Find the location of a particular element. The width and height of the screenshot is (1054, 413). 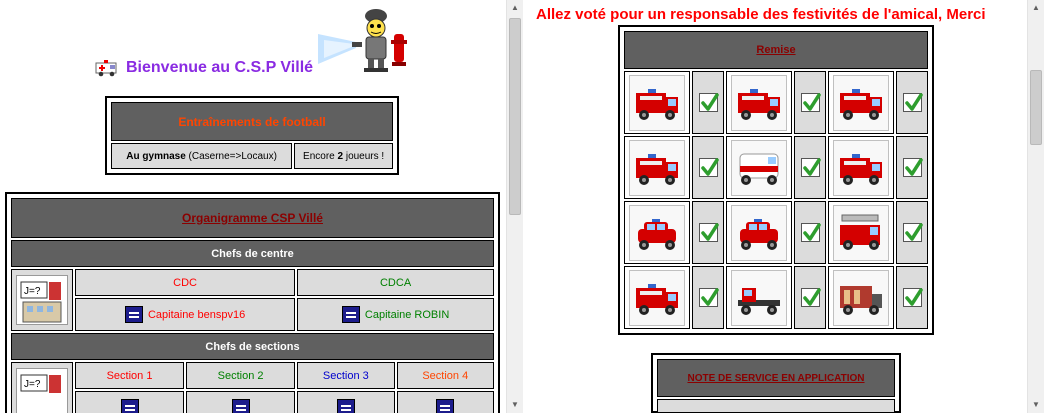

section-4-name-cell is located at coordinates (445, 402).